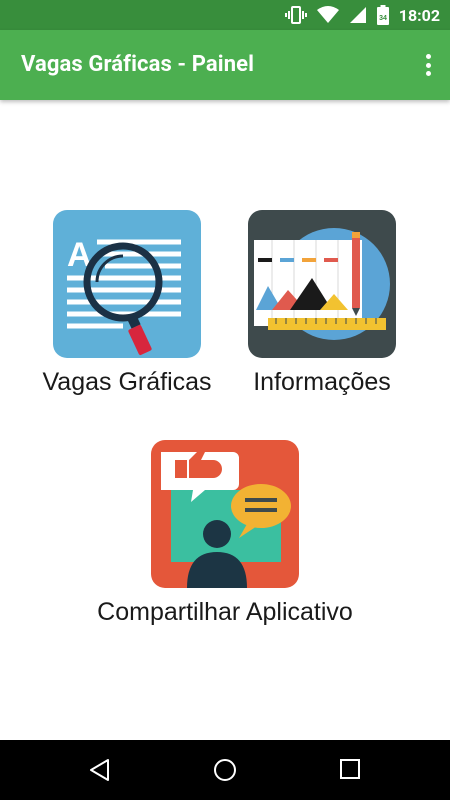 This screenshot has width=450, height=800. What do you see at coordinates (127, 382) in the screenshot?
I see `tile-label: Vagas Gráficas` at bounding box center [127, 382].